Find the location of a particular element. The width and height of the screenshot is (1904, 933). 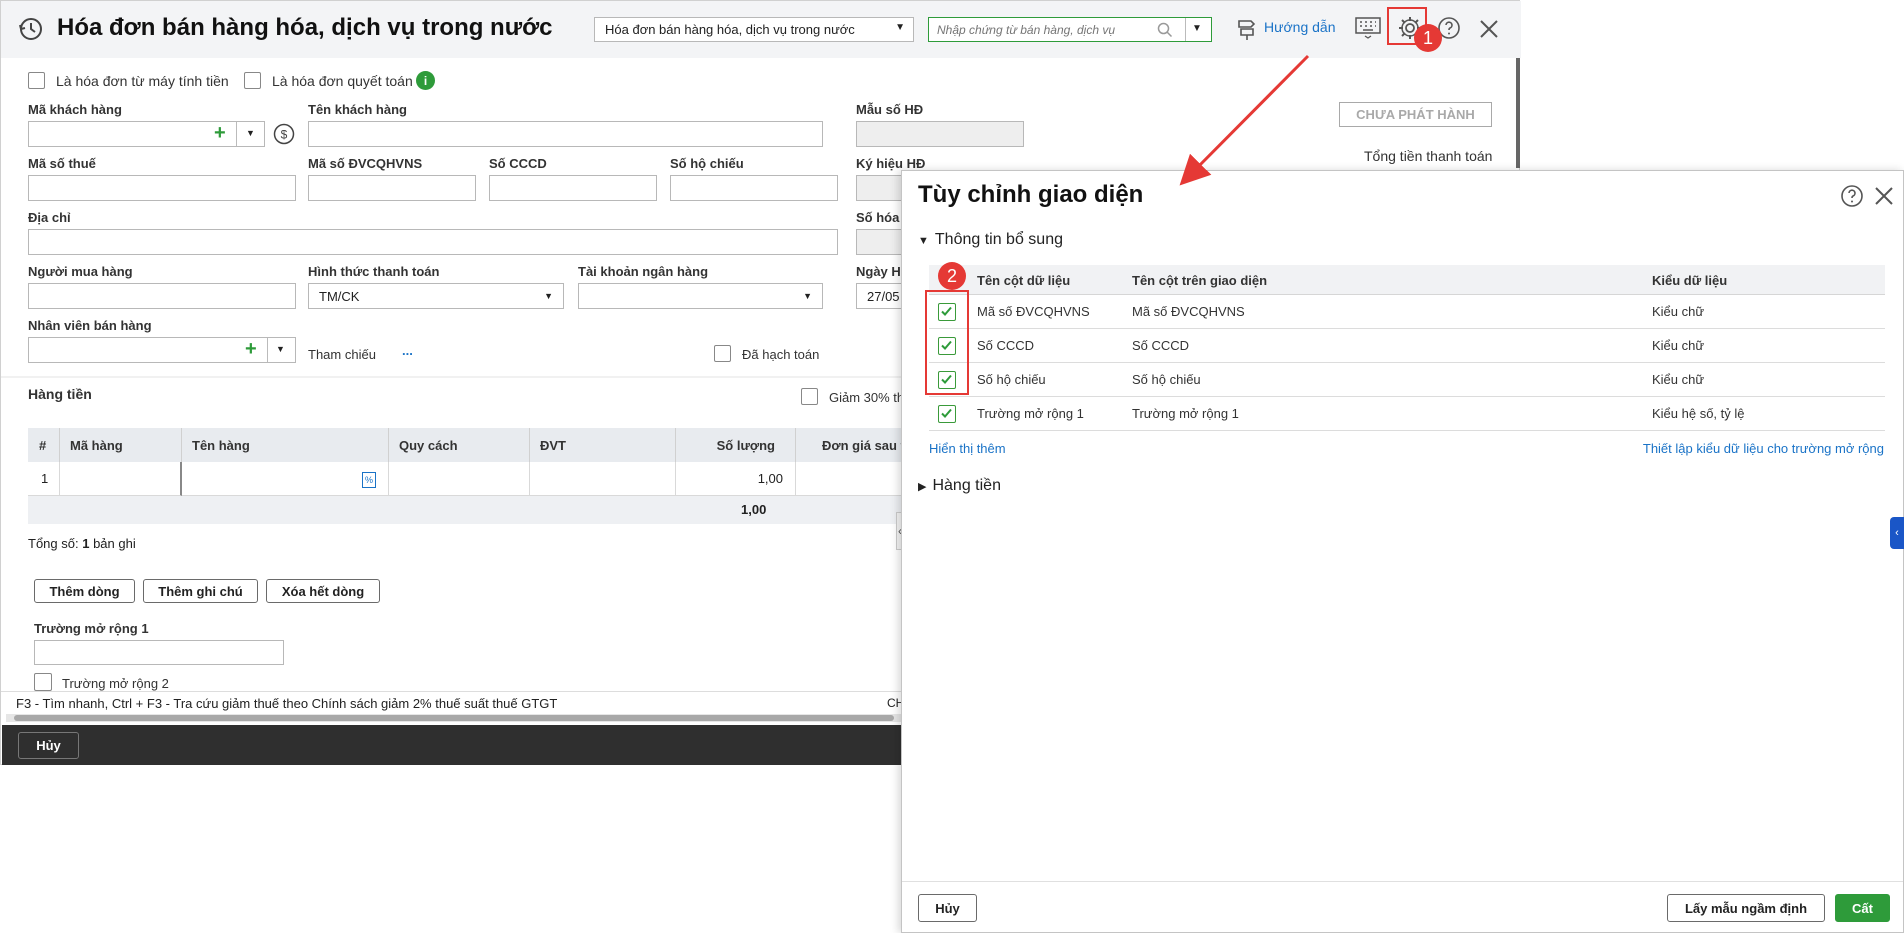

ext-field-2-label: Trường mở rộng 2 is located at coordinates (115, 683).